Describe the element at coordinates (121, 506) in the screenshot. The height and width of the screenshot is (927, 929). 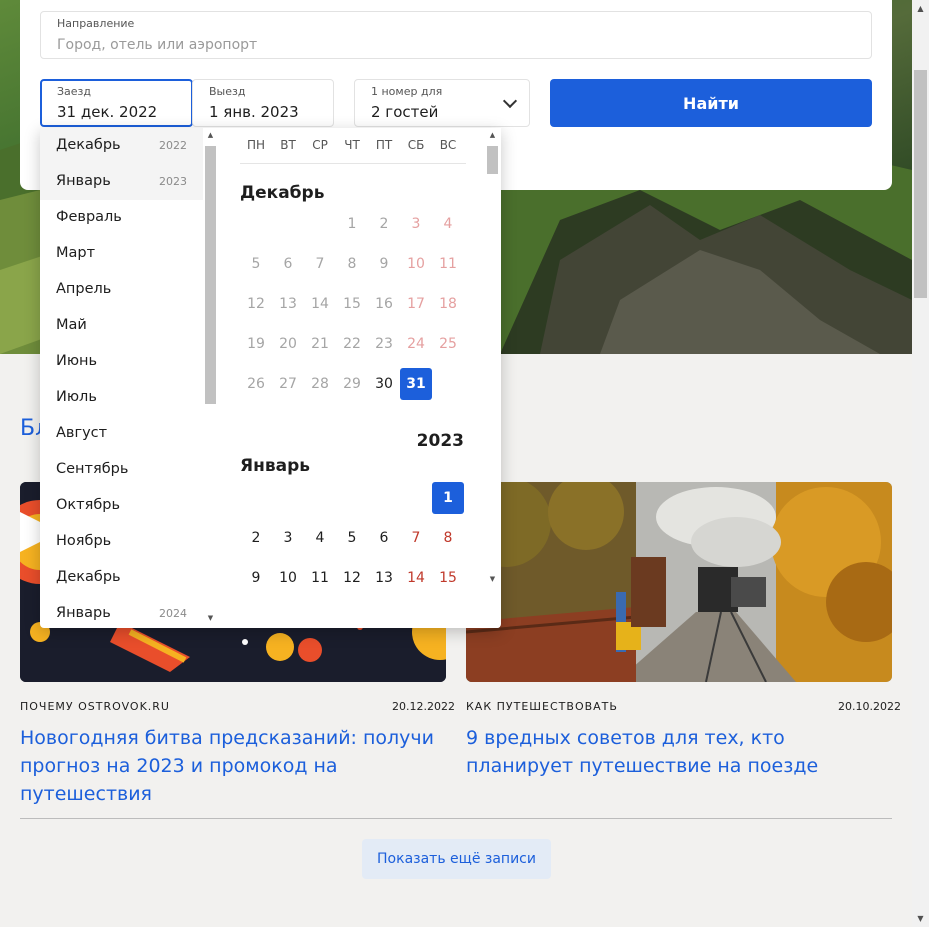
I see `month-list-item: Октябрь` at that location.